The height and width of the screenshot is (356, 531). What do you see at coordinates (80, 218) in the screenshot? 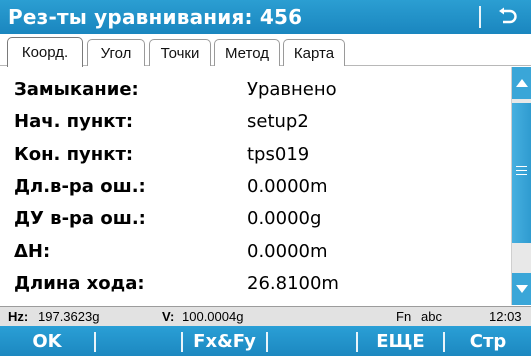
I see `row-label: ДУ в-ра ош.:` at bounding box center [80, 218].